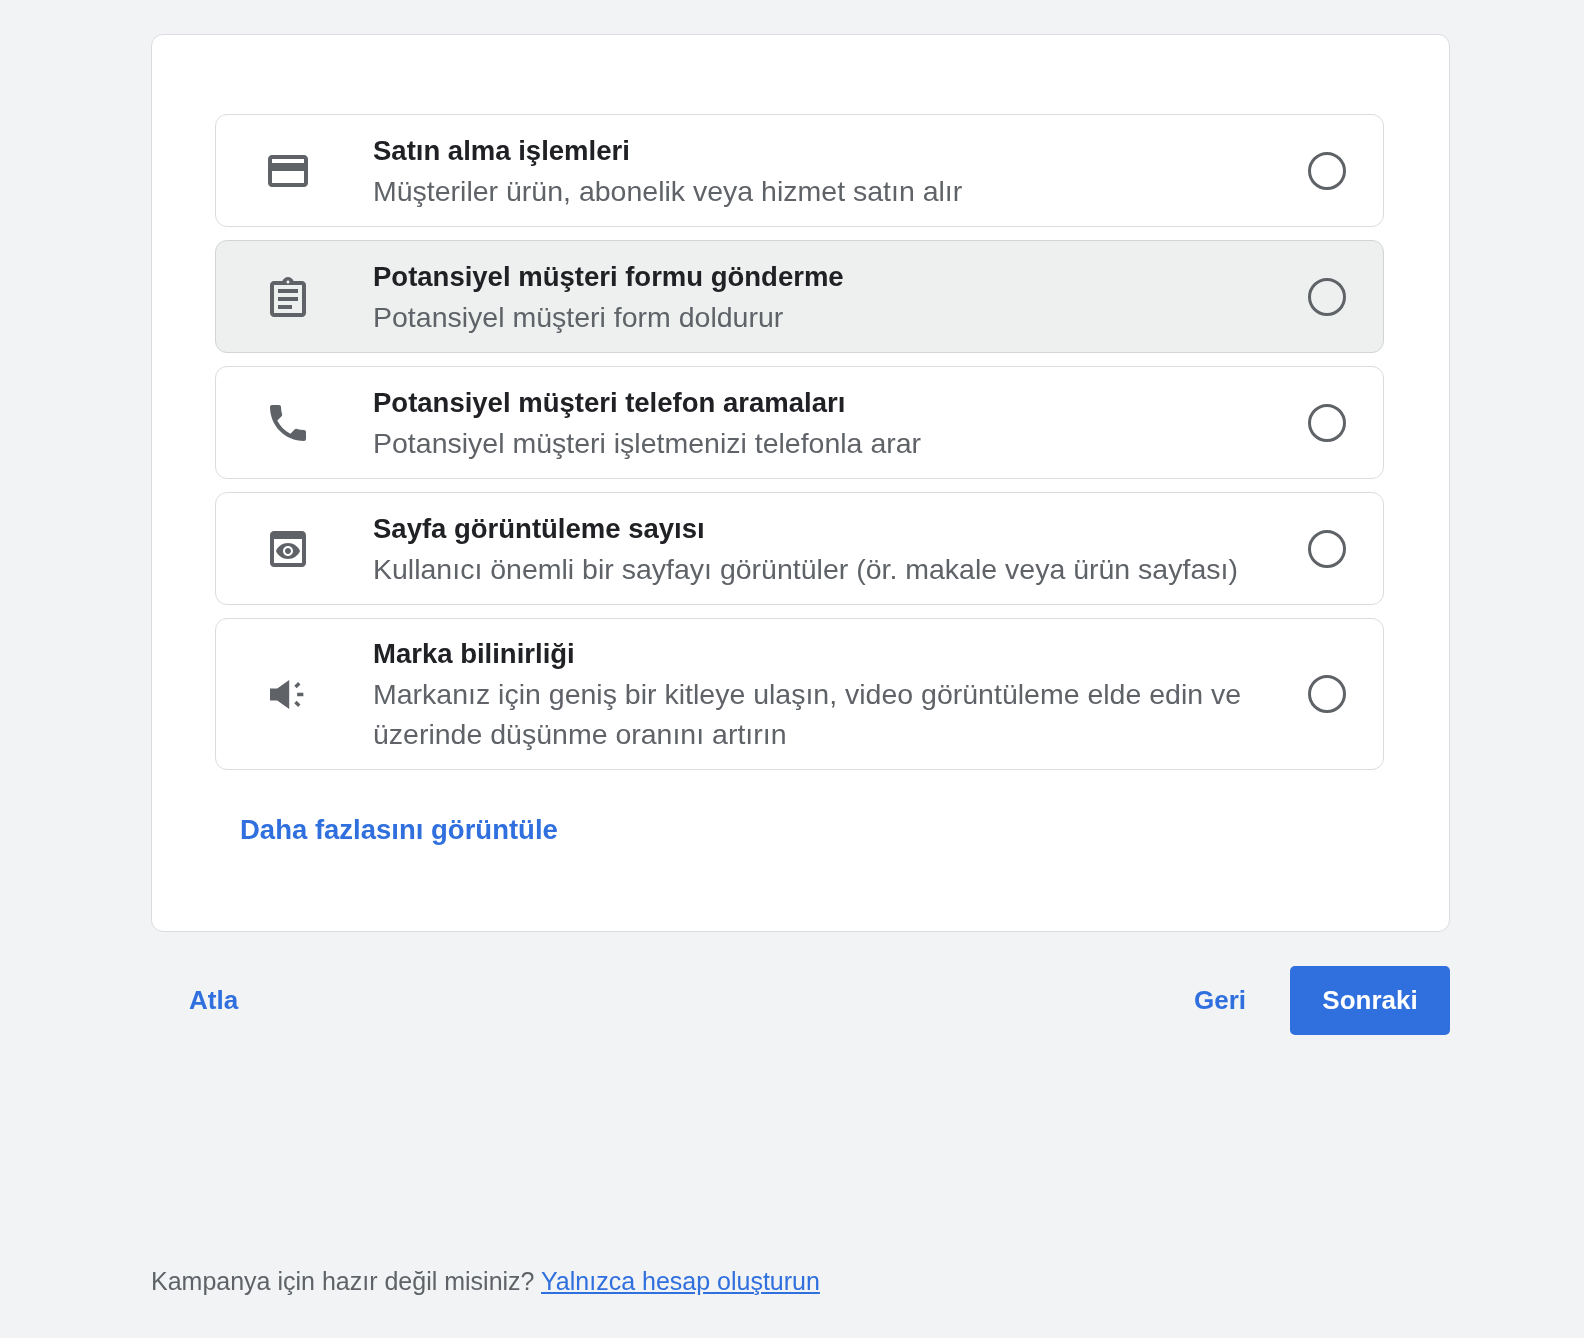 Image resolution: width=1584 pixels, height=1338 pixels. Describe the element at coordinates (799, 296) in the screenshot. I see `option-card: Potansiyel müşteri formu gönderme Potansiyel müşteri form doldurur` at that location.